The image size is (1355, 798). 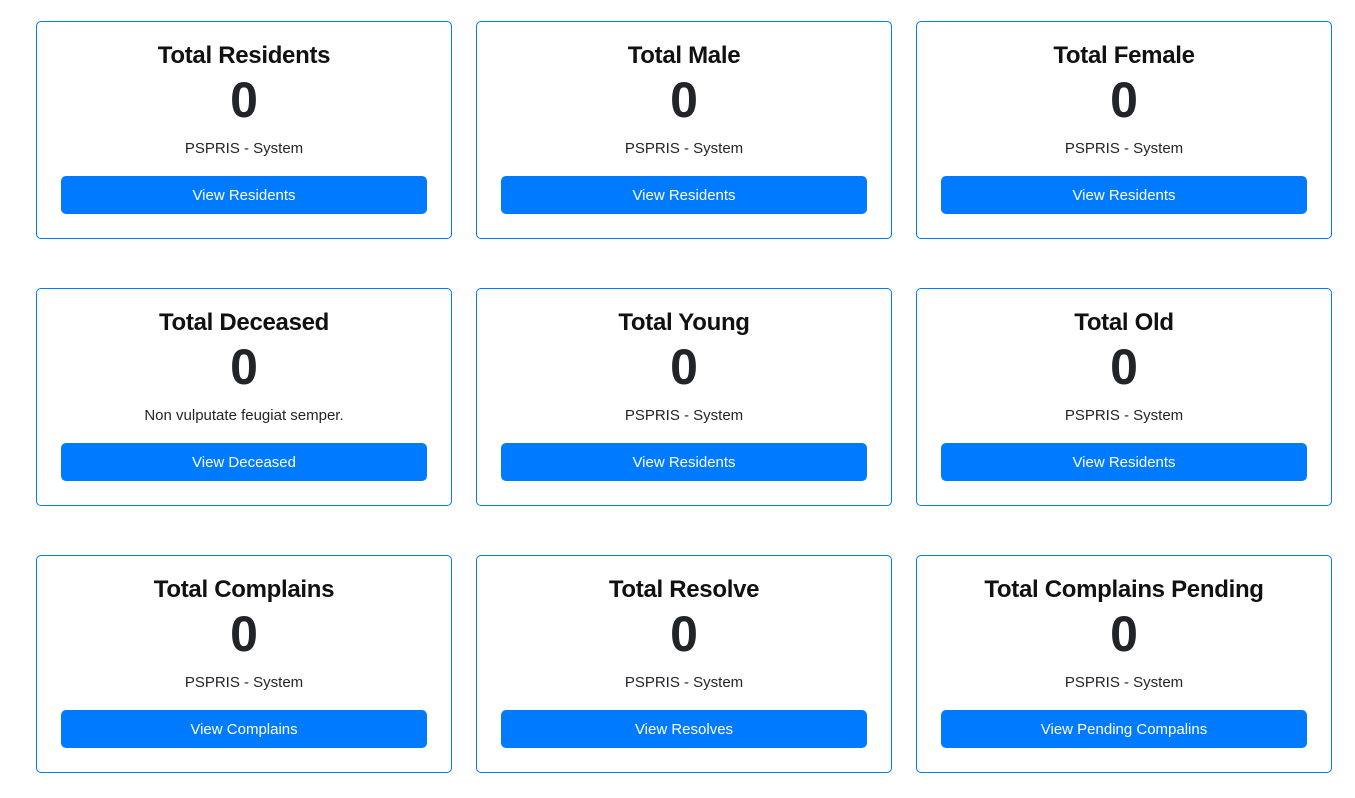 I want to click on card-title: Total Male, so click(x=684, y=55).